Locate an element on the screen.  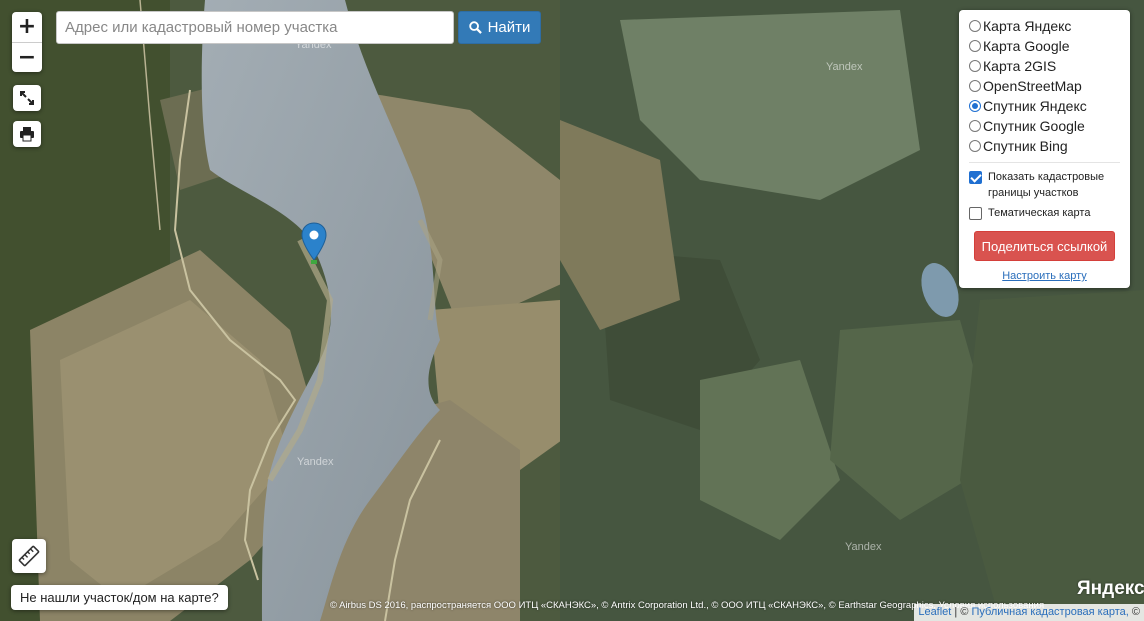
cadastral-label: Показать кадастровые границы участков is located at coordinates (1046, 185).